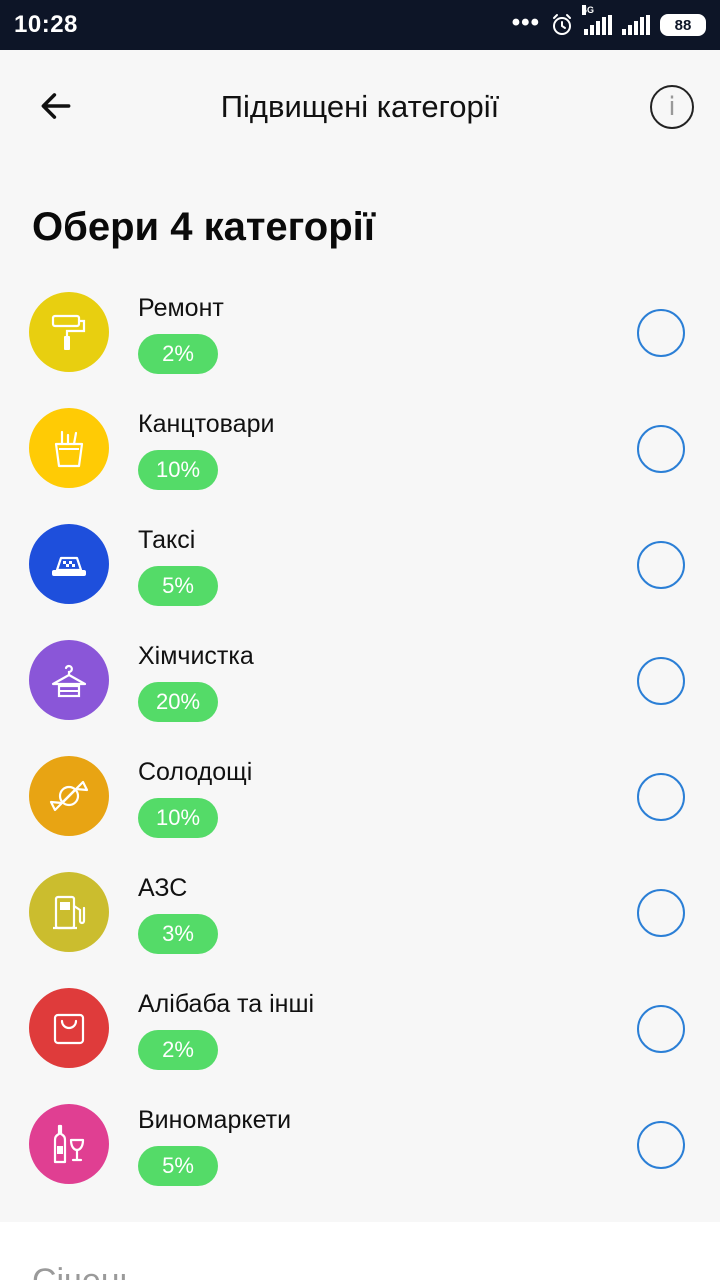 This screenshot has height=1280, width=720. What do you see at coordinates (181, 308) in the screenshot?
I see `category-name: Ремонт` at bounding box center [181, 308].